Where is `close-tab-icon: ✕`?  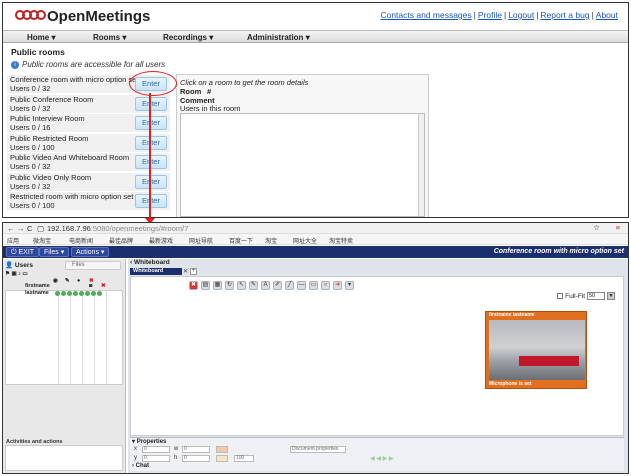 close-tab-icon: ✕ is located at coordinates (185, 271).